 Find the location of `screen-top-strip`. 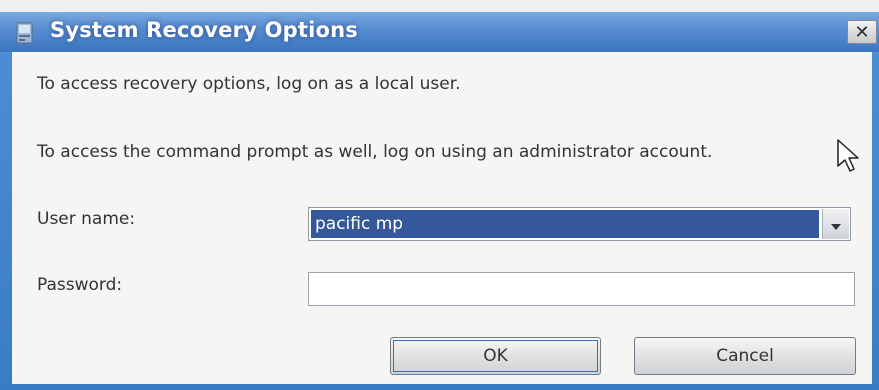

screen-top-strip is located at coordinates (439, 6).